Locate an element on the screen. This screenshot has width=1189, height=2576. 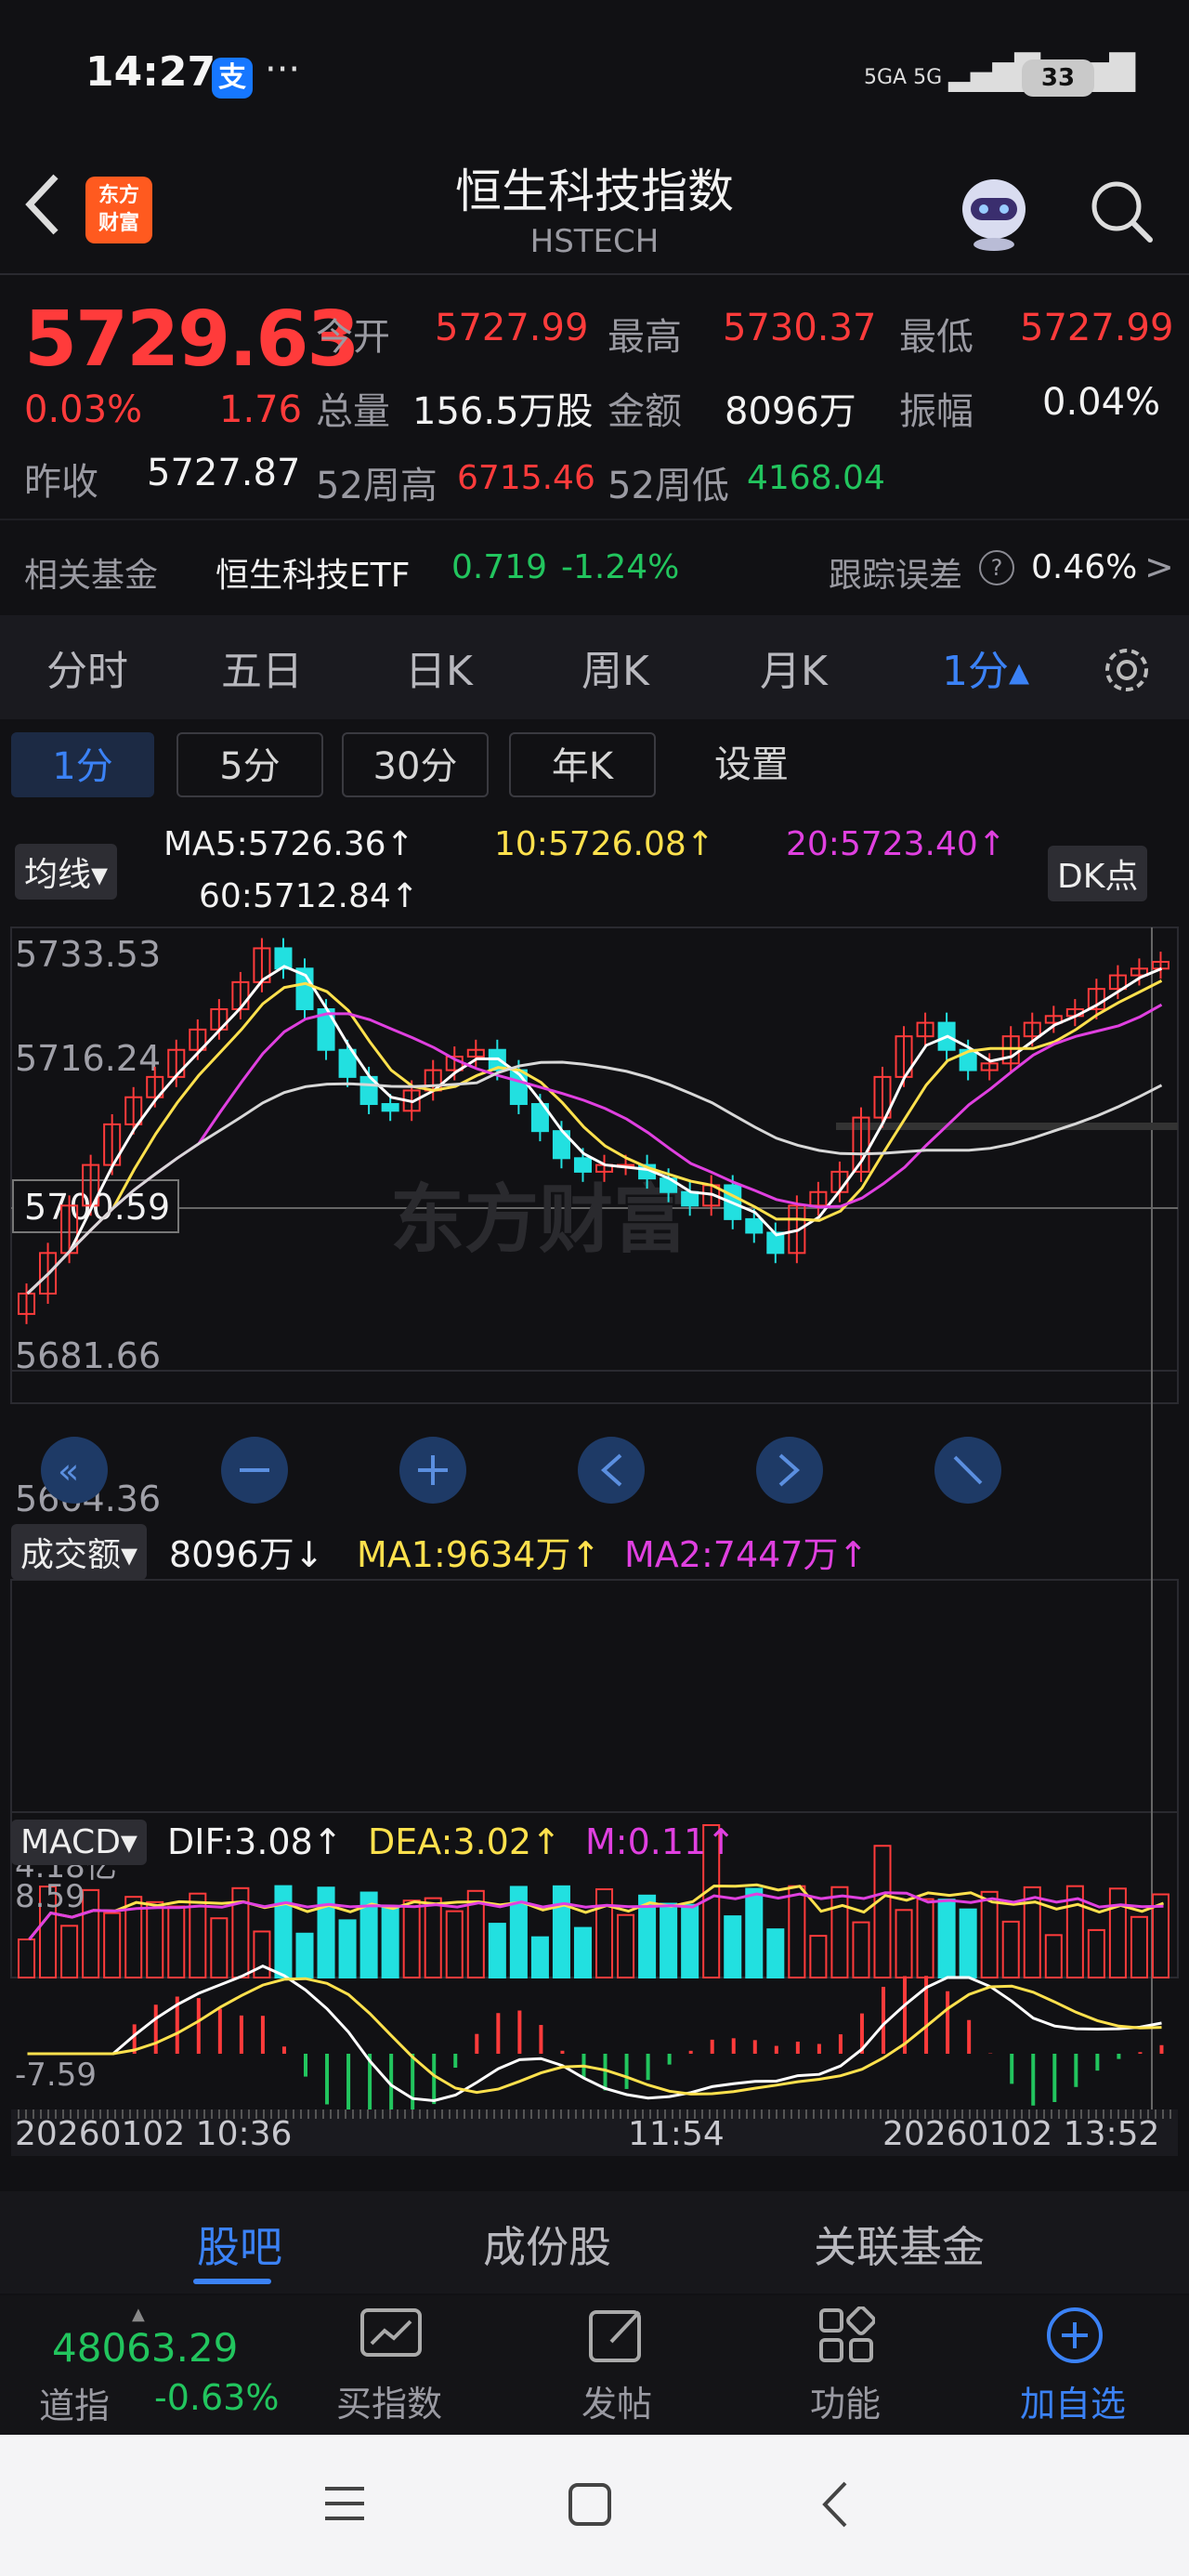
triangle-up-icon: ▲ is located at coordinates (138, 2314).